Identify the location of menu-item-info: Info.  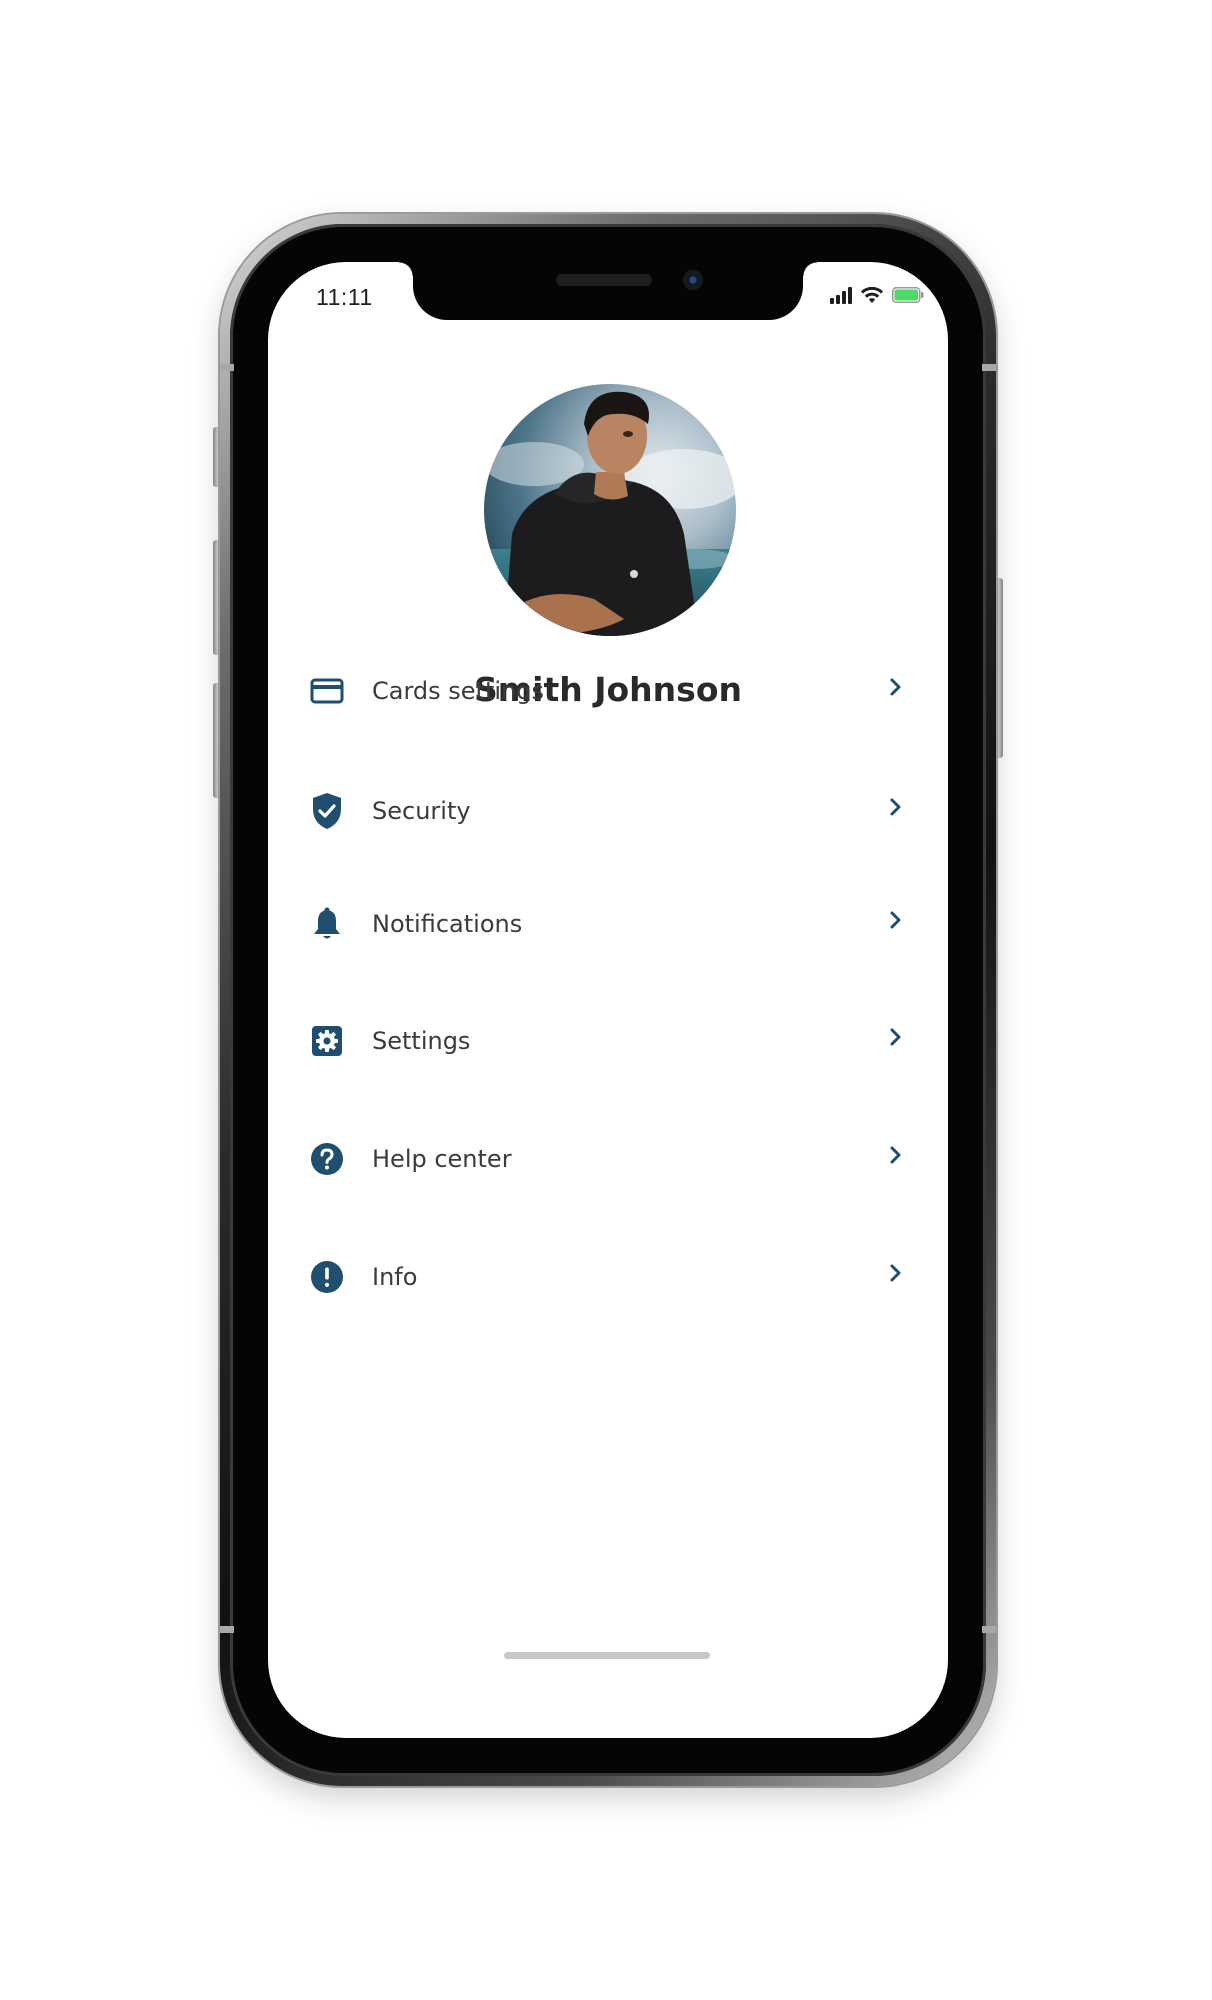
(608, 1277).